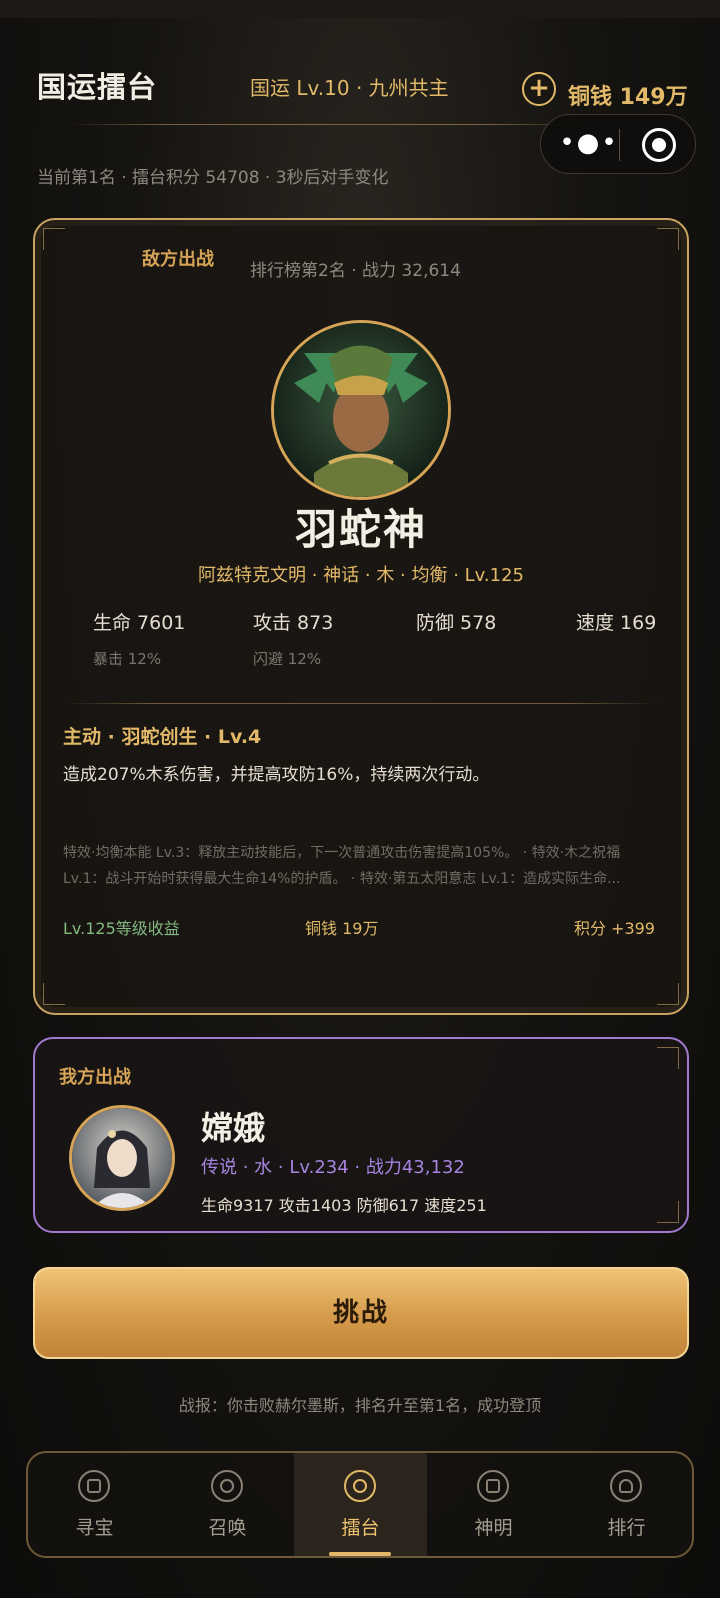  Describe the element at coordinates (94, 1486) in the screenshot. I see `treasure-icon` at that location.